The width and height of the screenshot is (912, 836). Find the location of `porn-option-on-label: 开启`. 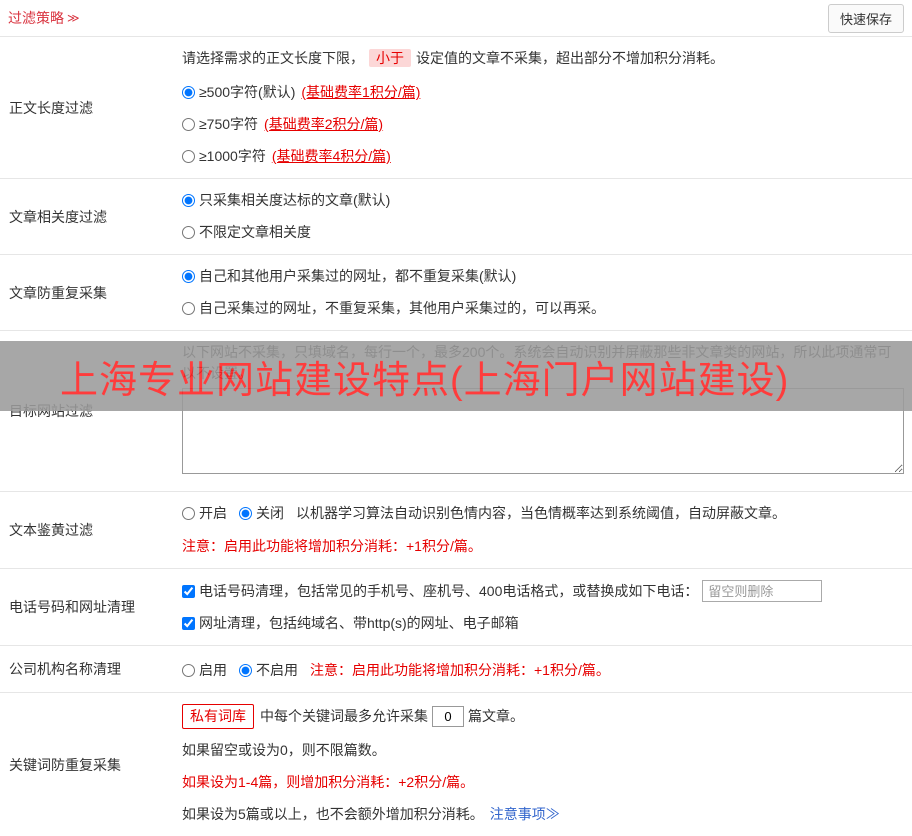

porn-option-on-label: 开启 is located at coordinates (213, 513).